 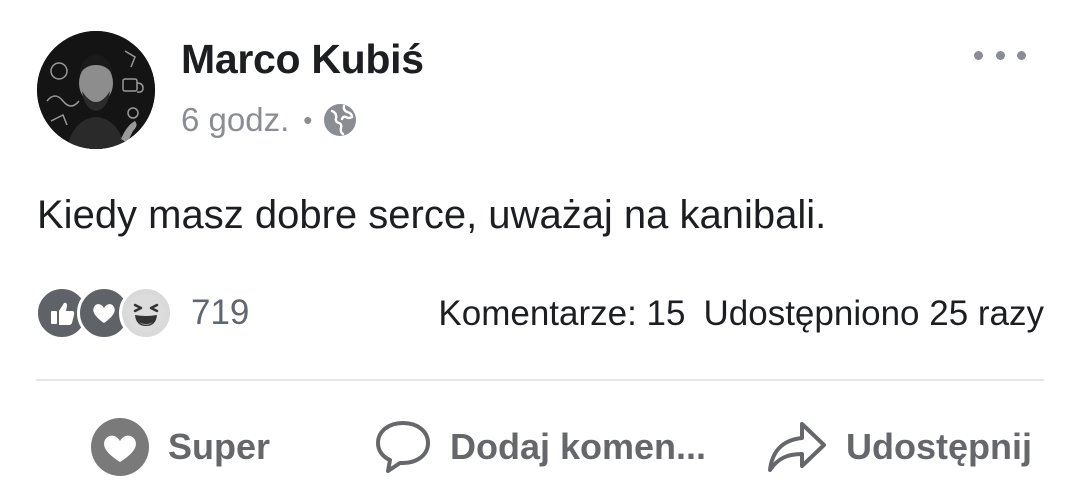 I want to click on post-time: 6 godz., so click(x=235, y=120).